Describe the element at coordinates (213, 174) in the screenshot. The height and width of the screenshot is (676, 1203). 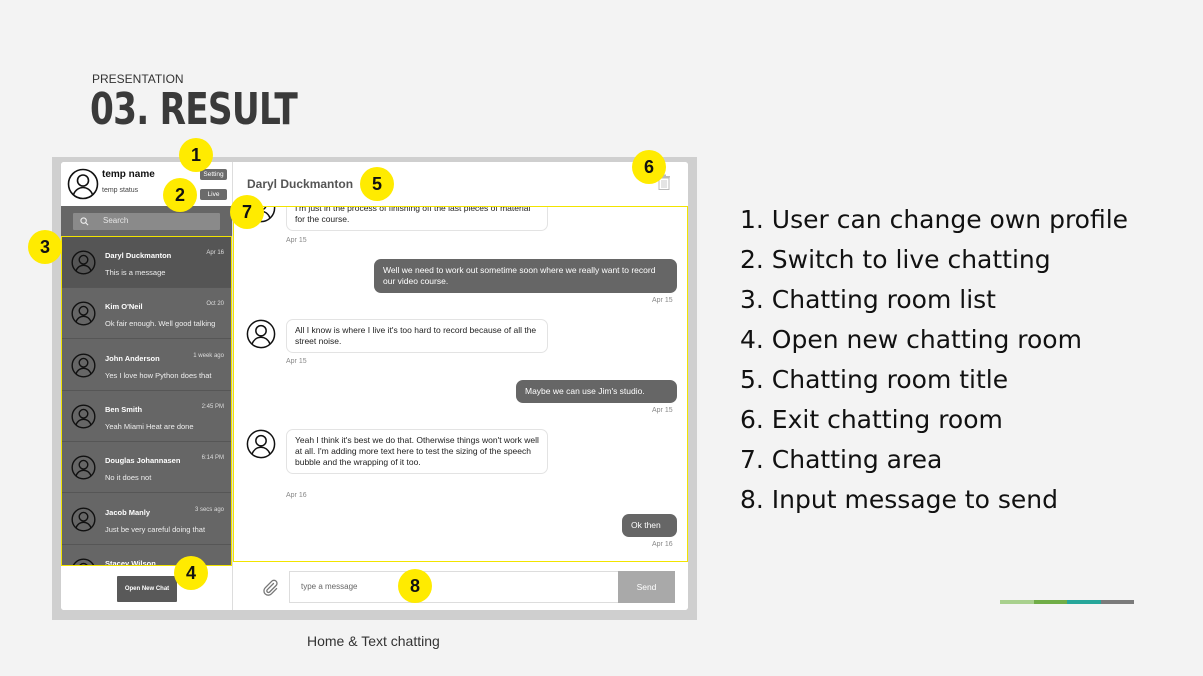
I see `setting-button: Setting` at that location.